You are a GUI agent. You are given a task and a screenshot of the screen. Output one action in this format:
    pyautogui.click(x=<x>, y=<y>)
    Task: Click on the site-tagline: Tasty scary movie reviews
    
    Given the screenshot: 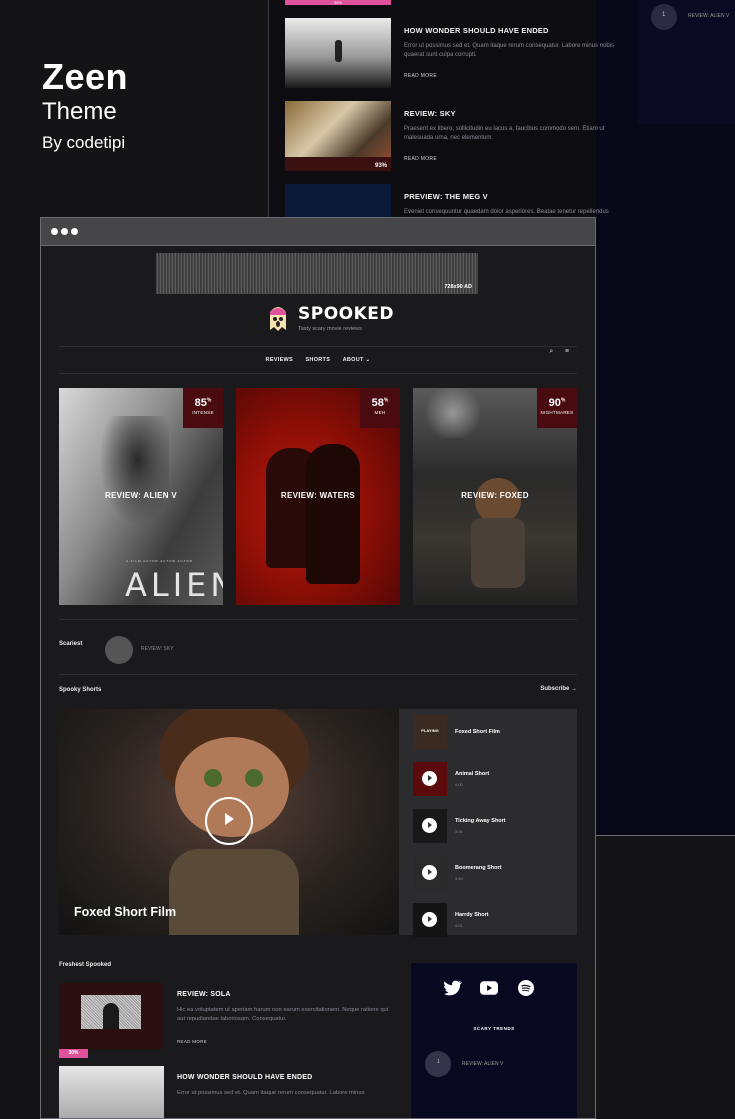 What is the action you would take?
    pyautogui.click(x=330, y=329)
    